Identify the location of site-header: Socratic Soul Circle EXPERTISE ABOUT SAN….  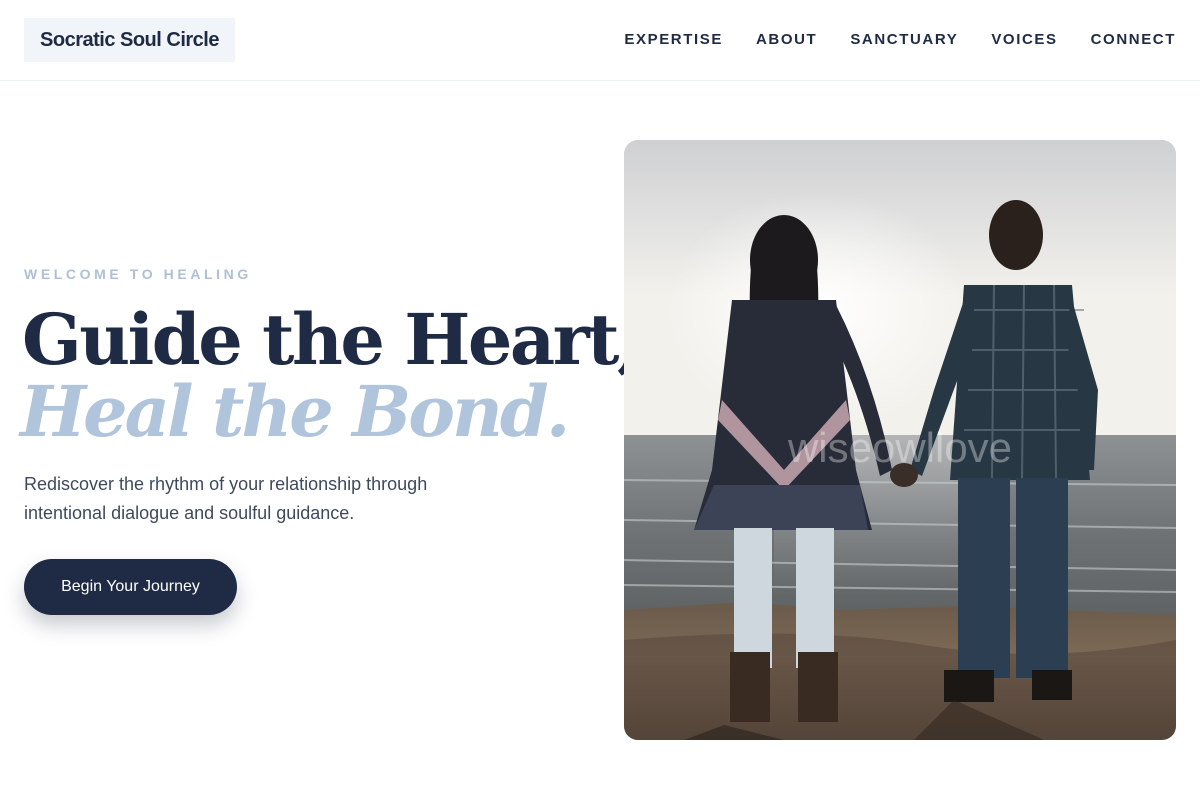
(600, 40).